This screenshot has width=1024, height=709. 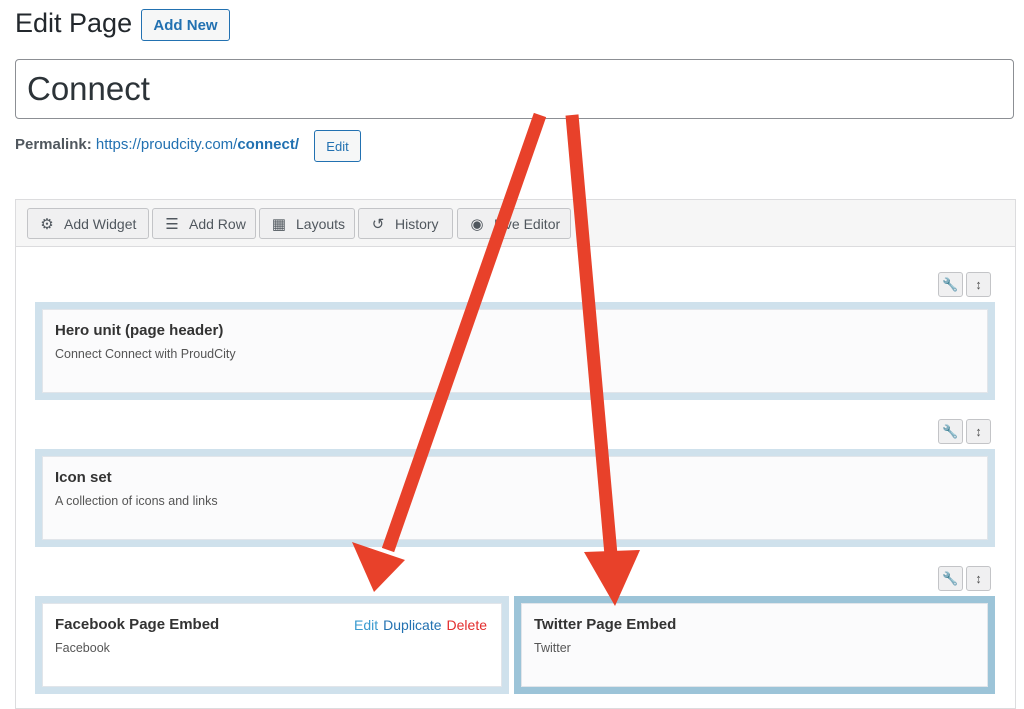 I want to click on widget-twitter: Twitter Page Embed Twitter, so click(x=754, y=645).